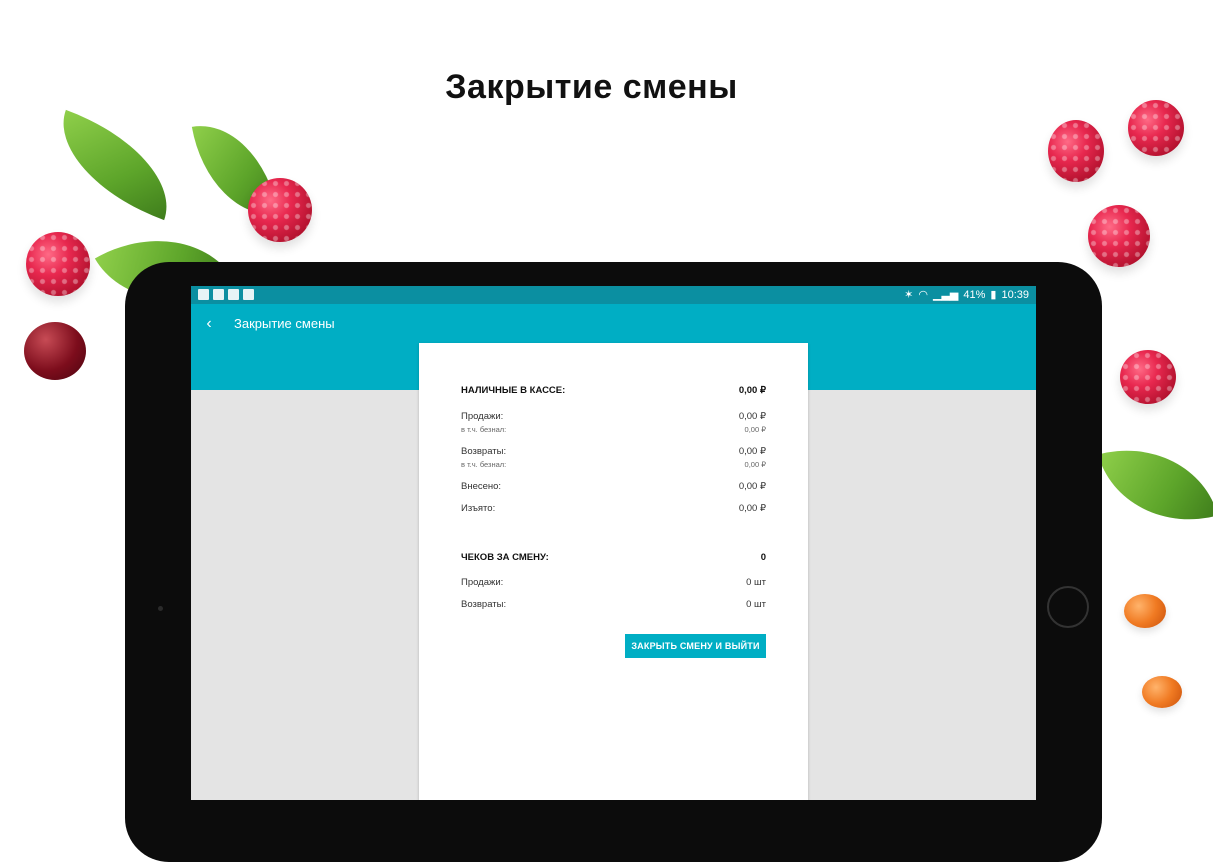 This screenshot has width=1213, height=862. What do you see at coordinates (909, 295) in the screenshot?
I see `bluetooth-icon: ✶` at bounding box center [909, 295].